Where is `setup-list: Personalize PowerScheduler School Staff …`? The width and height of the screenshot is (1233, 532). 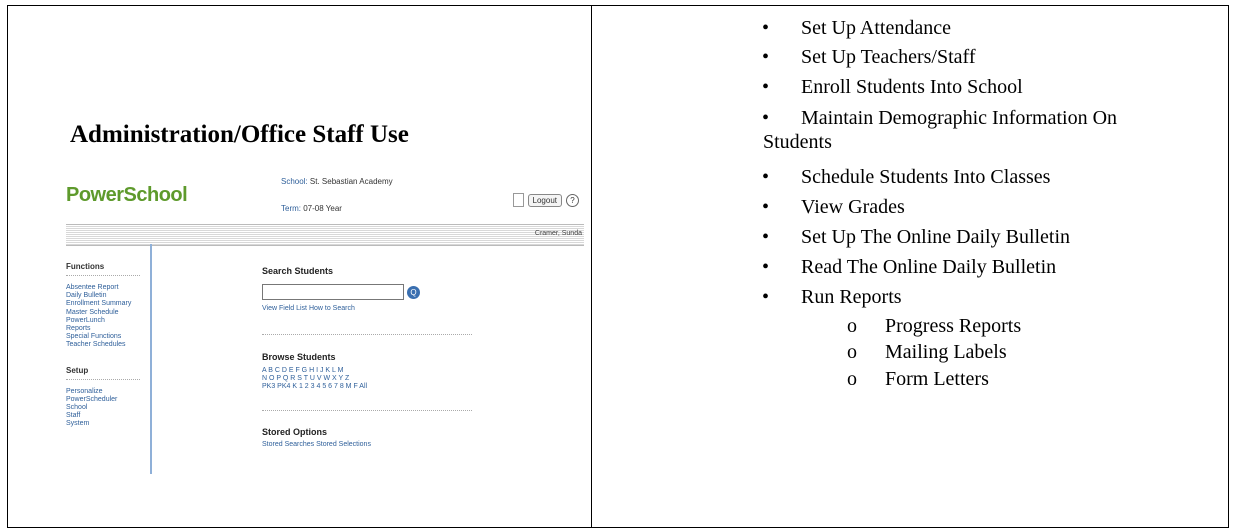
setup-list: Personalize PowerScheduler School Staff … is located at coordinates (108, 408).